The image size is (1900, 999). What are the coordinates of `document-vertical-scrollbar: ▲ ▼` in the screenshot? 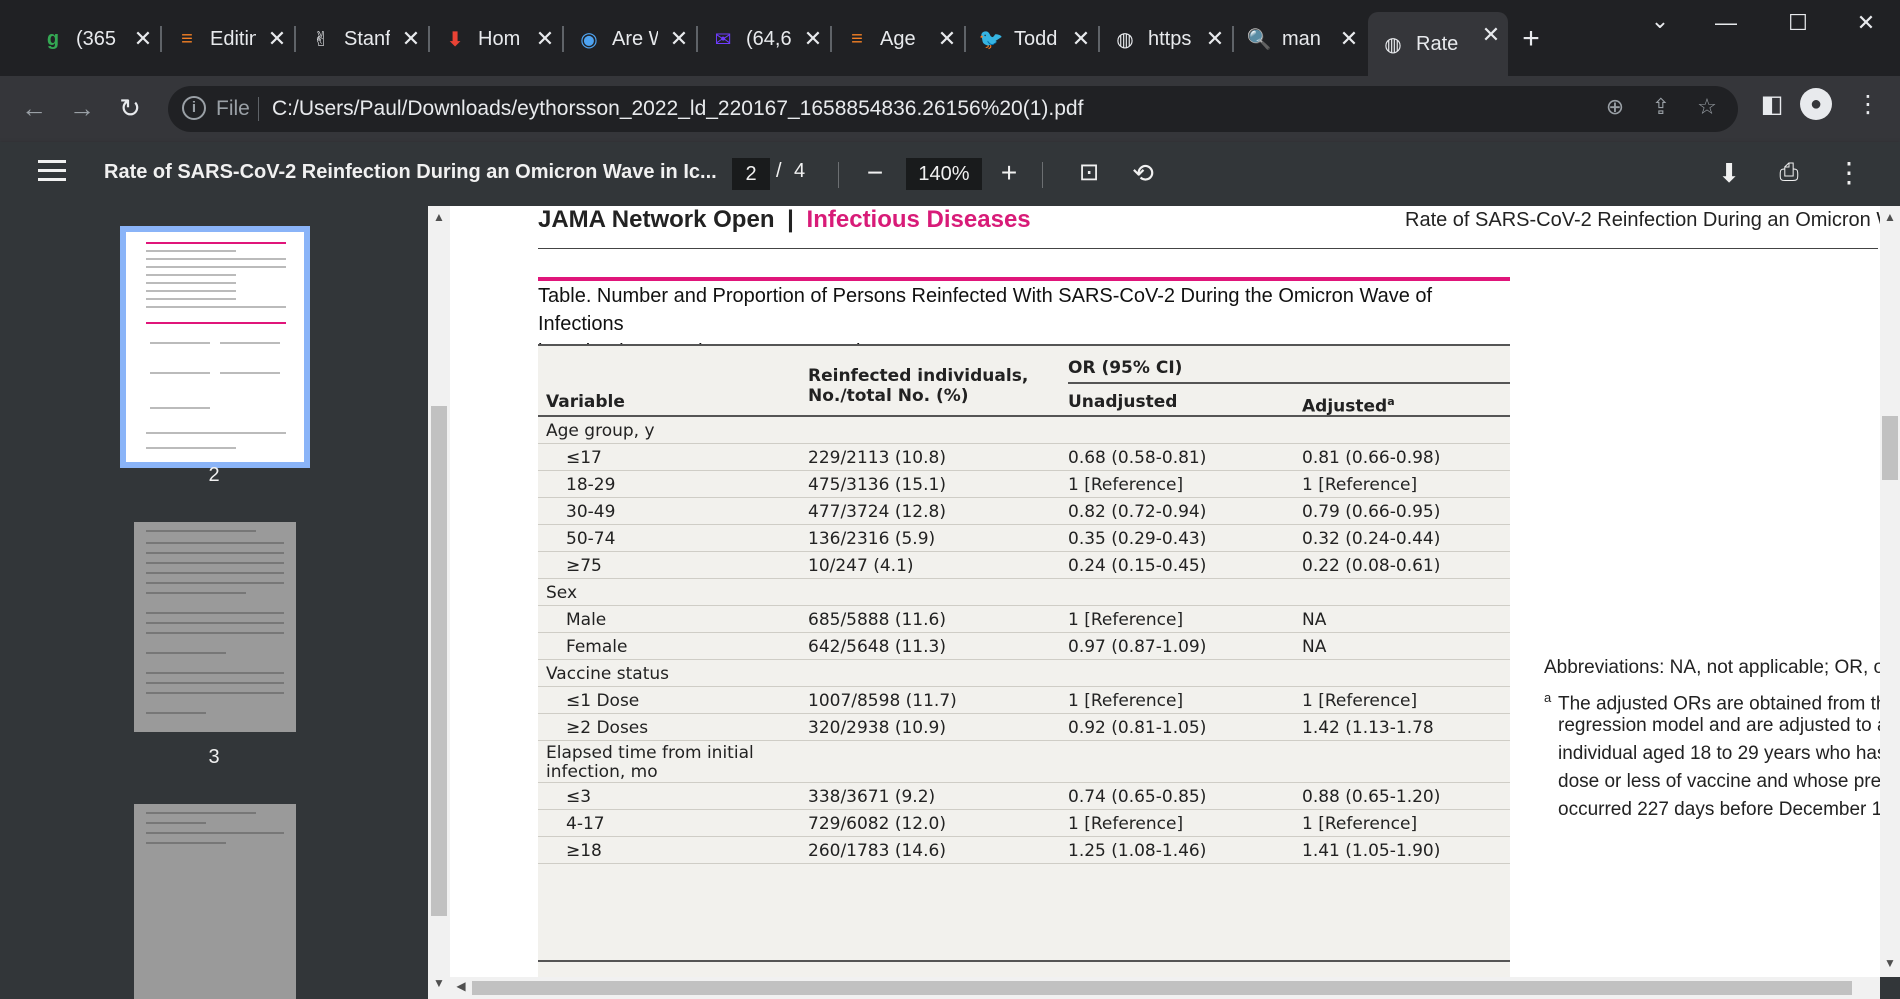 It's located at (1890, 591).